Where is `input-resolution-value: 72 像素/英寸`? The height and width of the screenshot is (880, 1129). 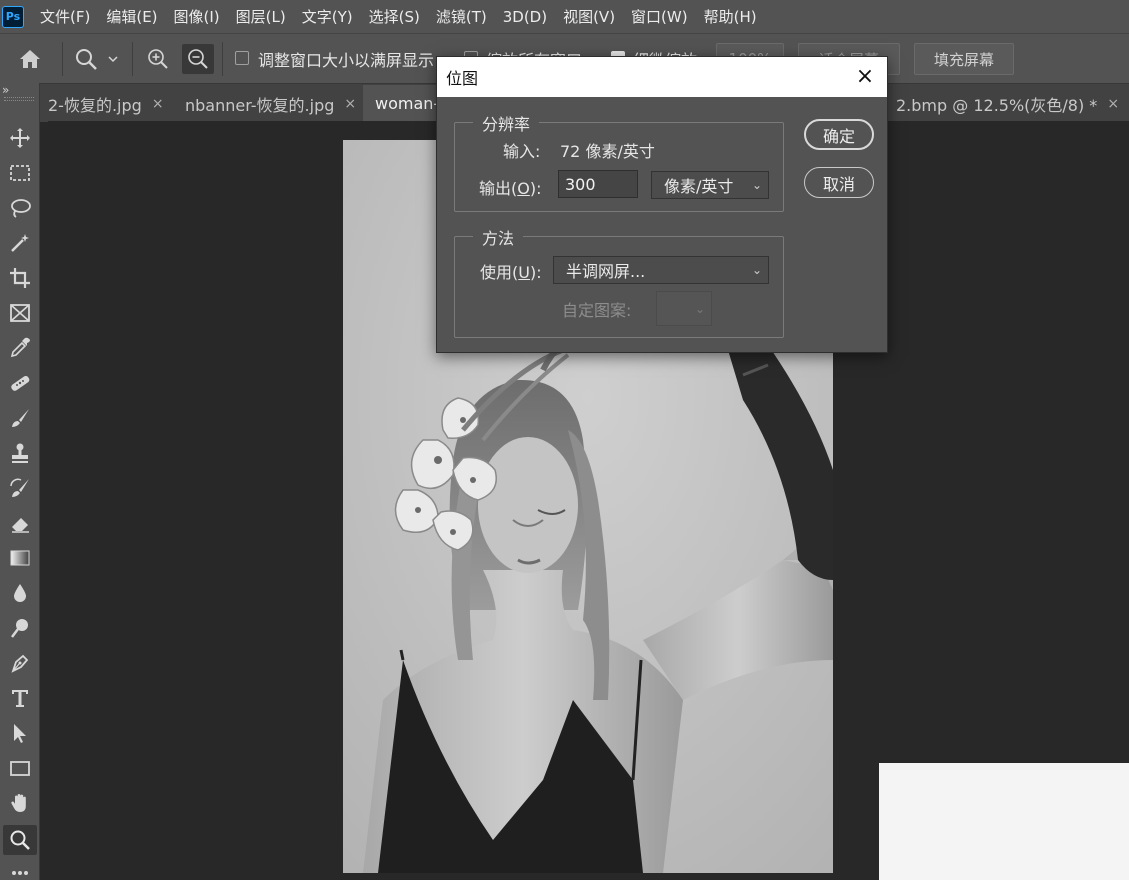 input-resolution-value: 72 像素/英寸 is located at coordinates (607, 151).